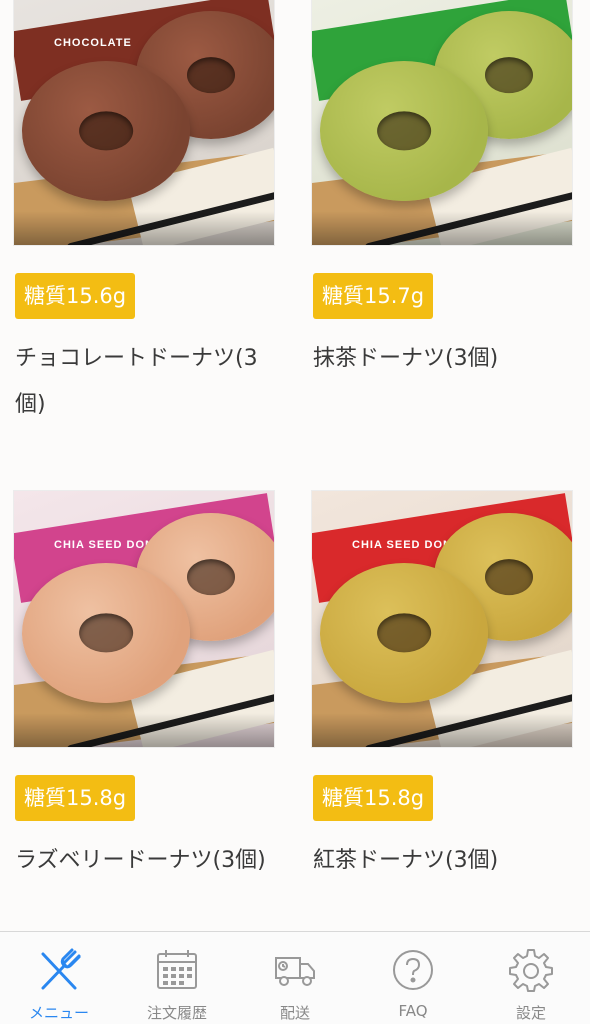 The image size is (590, 1024). I want to click on tab-menu: メニュー, so click(59, 978).